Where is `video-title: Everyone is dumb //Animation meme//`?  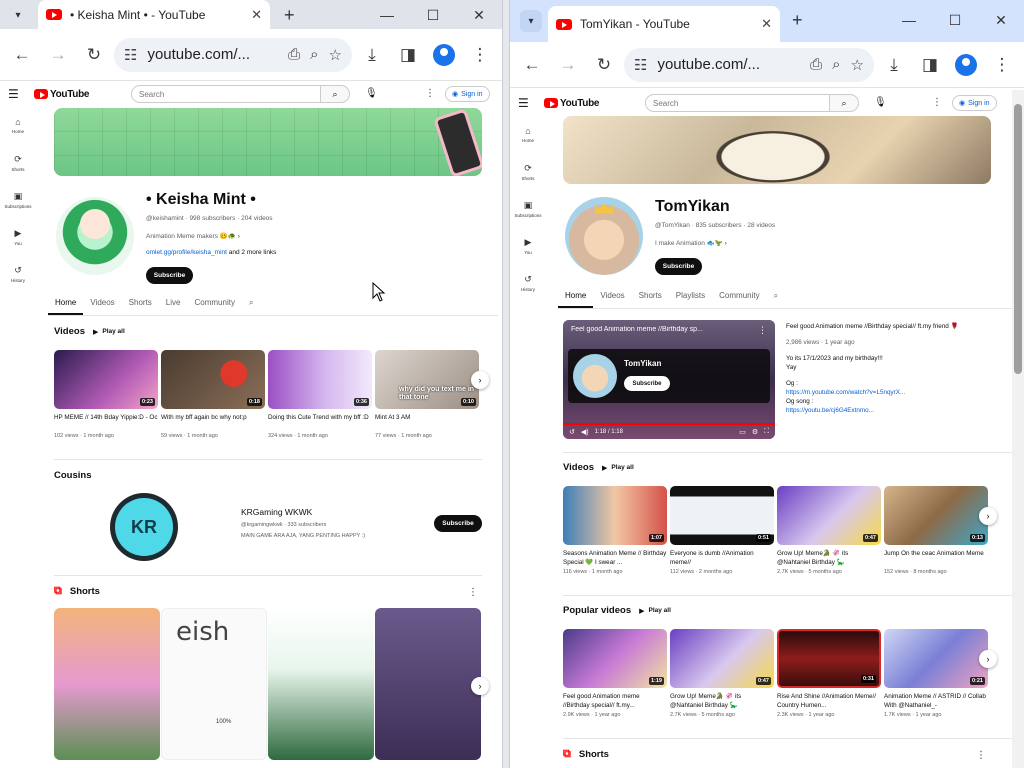
video-title: Everyone is dumb //Animation meme// is located at coordinates (722, 558).